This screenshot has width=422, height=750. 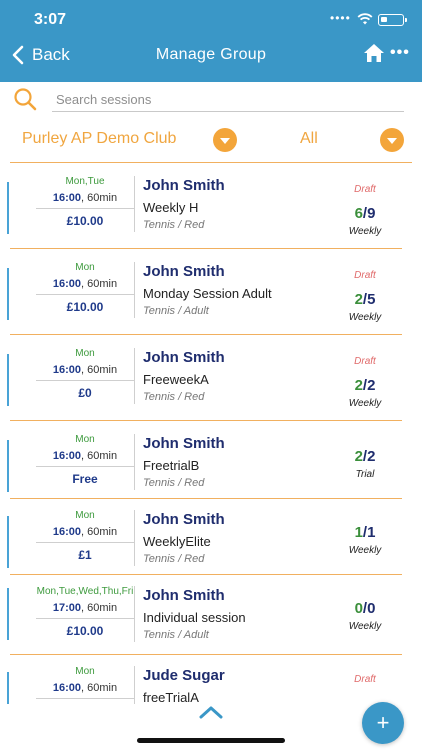 I want to click on count-filled: 2, so click(x=358, y=456).